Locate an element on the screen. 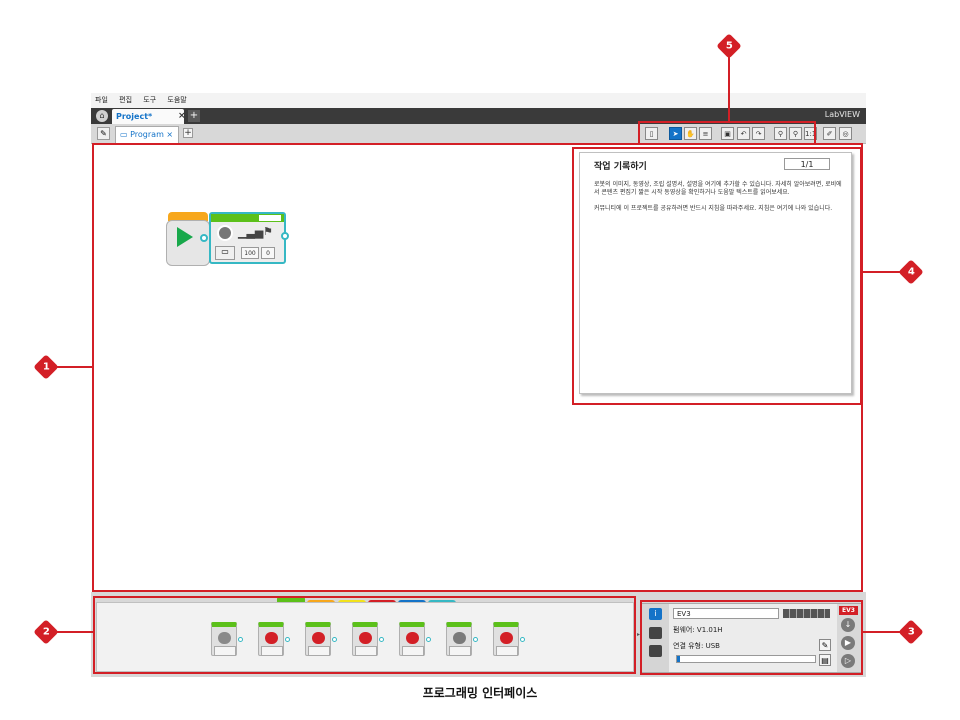 This screenshot has width=960, height=720. project-tab-label: Project* is located at coordinates (134, 116).